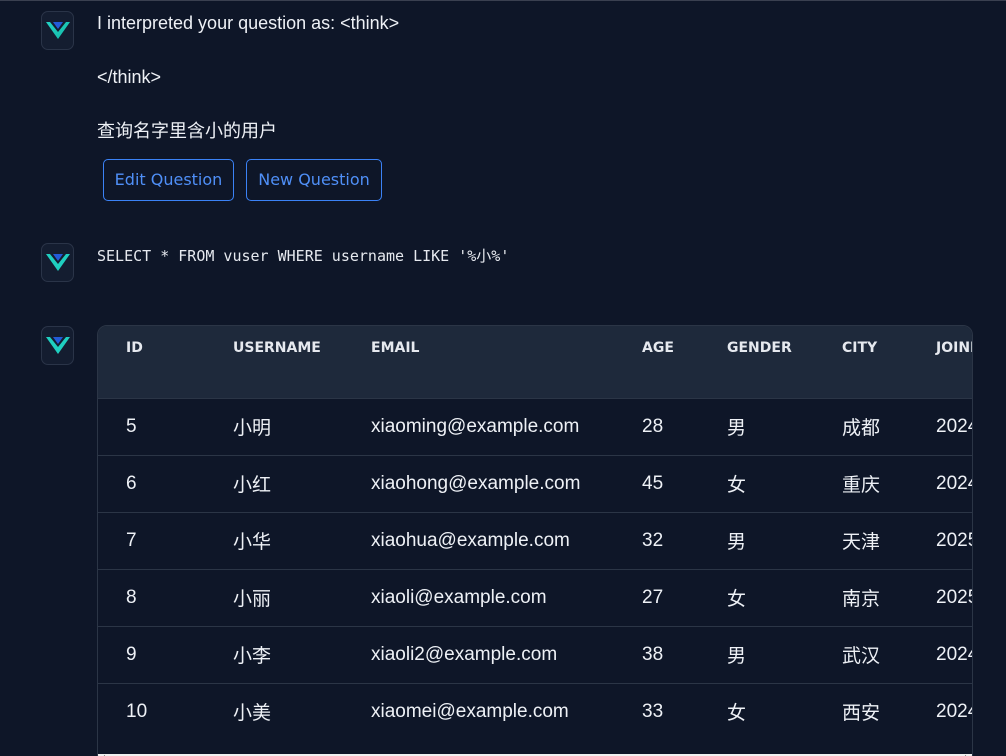 The image size is (1006, 756). What do you see at coordinates (314, 180) in the screenshot?
I see `new-question-button: New Question` at bounding box center [314, 180].